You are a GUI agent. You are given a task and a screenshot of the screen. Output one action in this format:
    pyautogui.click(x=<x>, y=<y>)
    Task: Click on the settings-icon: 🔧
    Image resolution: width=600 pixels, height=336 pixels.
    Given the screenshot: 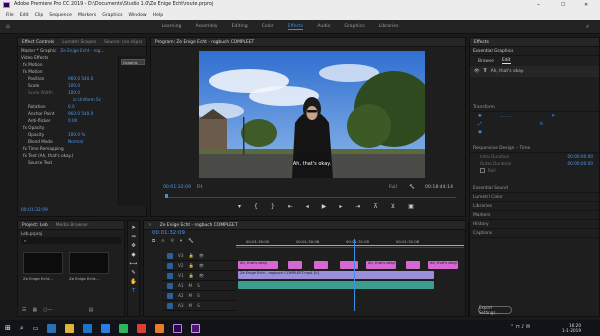 What is the action you would take?
    pyautogui.click(x=191, y=241)
    